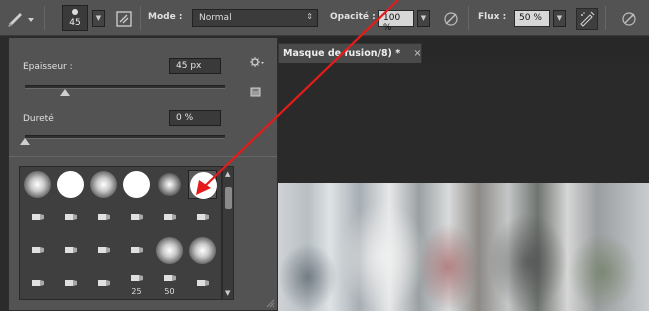 This screenshot has width=649, height=311. I want to click on new-preset-icon, so click(255, 92).